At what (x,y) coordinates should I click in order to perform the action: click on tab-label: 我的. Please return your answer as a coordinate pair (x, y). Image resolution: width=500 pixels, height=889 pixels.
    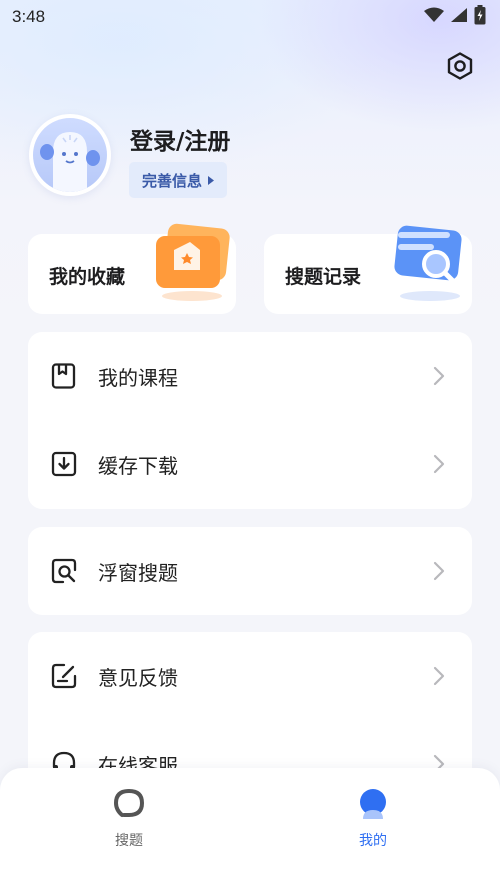
    Looking at the image, I should click on (373, 841).